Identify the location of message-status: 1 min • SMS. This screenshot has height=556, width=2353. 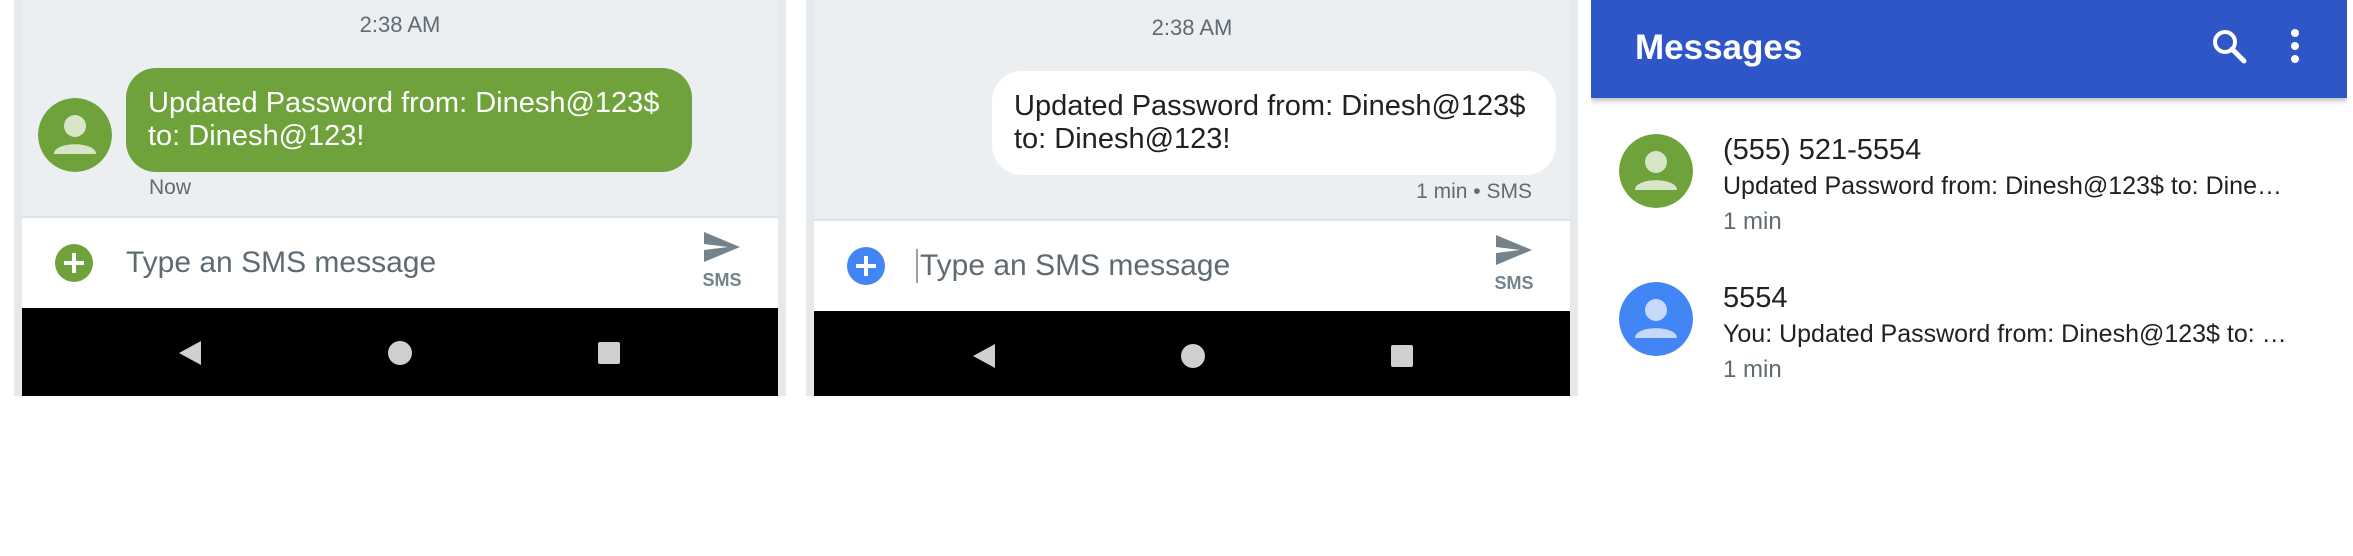
(1474, 191).